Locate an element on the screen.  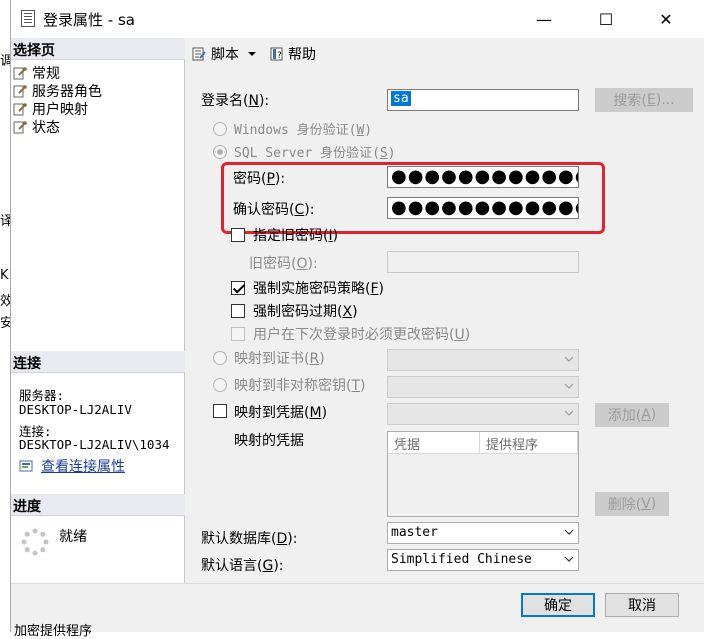
enforce-policy-checkbox is located at coordinates (238, 288).